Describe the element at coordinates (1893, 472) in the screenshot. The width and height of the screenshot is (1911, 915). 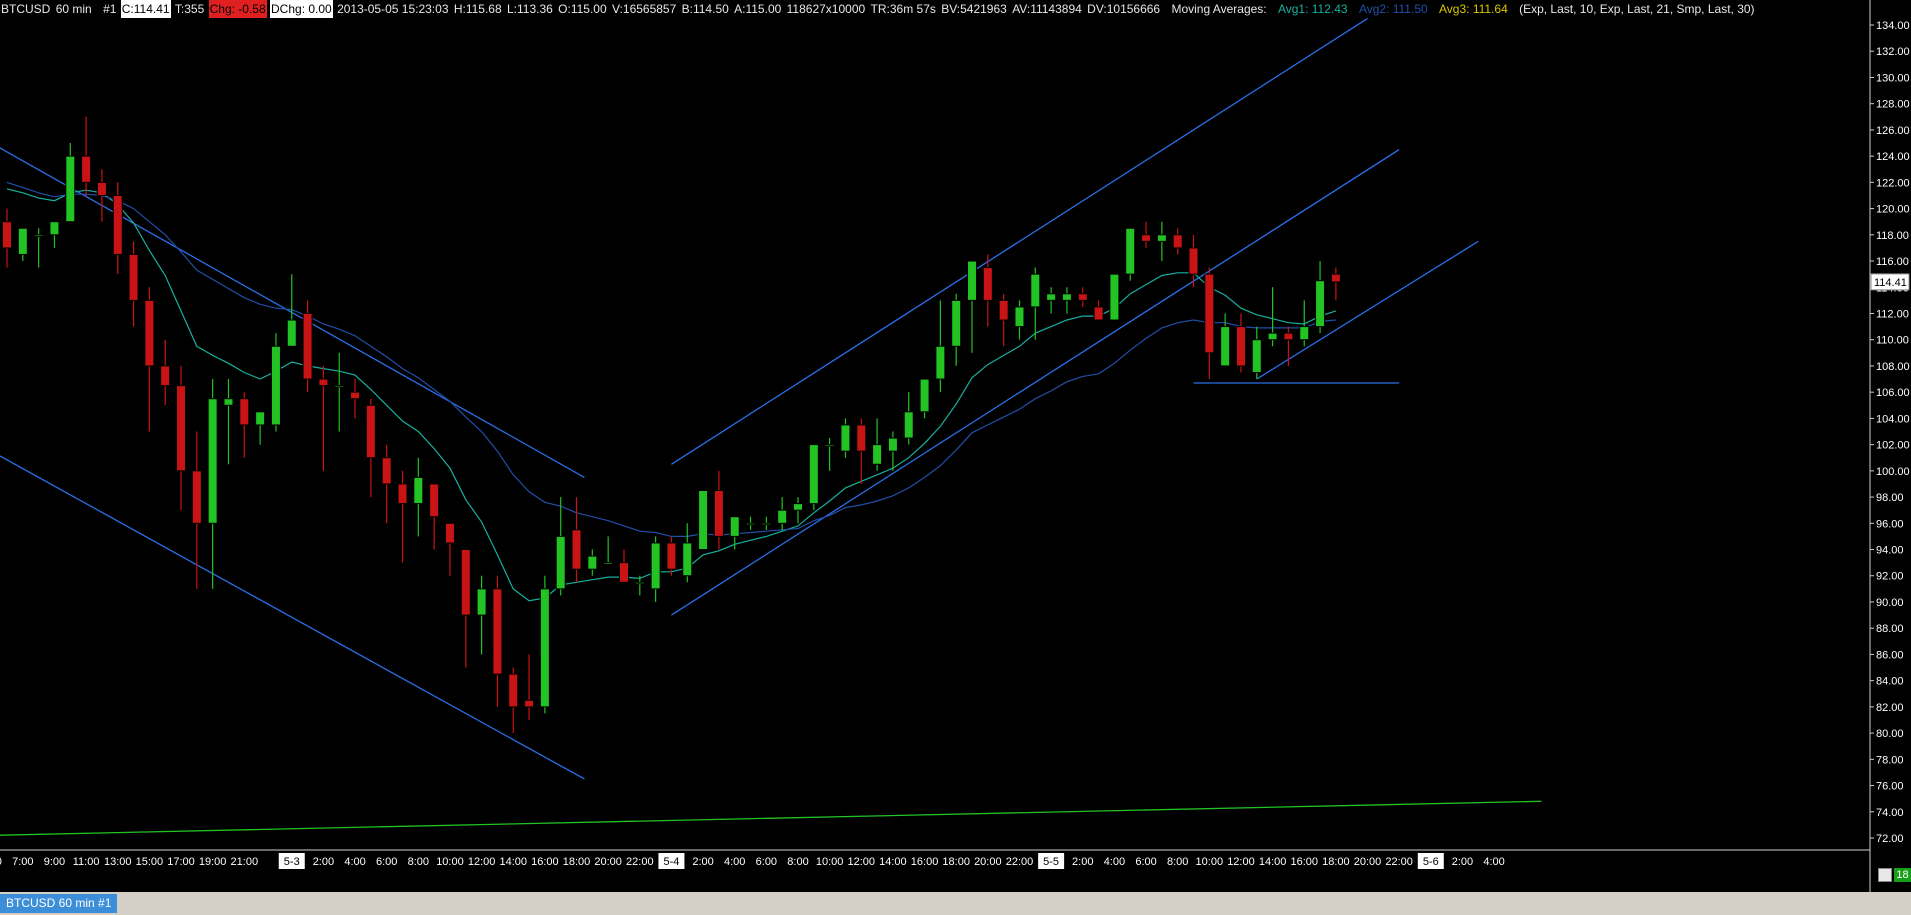
I see `price-tick-label: 100.00` at that location.